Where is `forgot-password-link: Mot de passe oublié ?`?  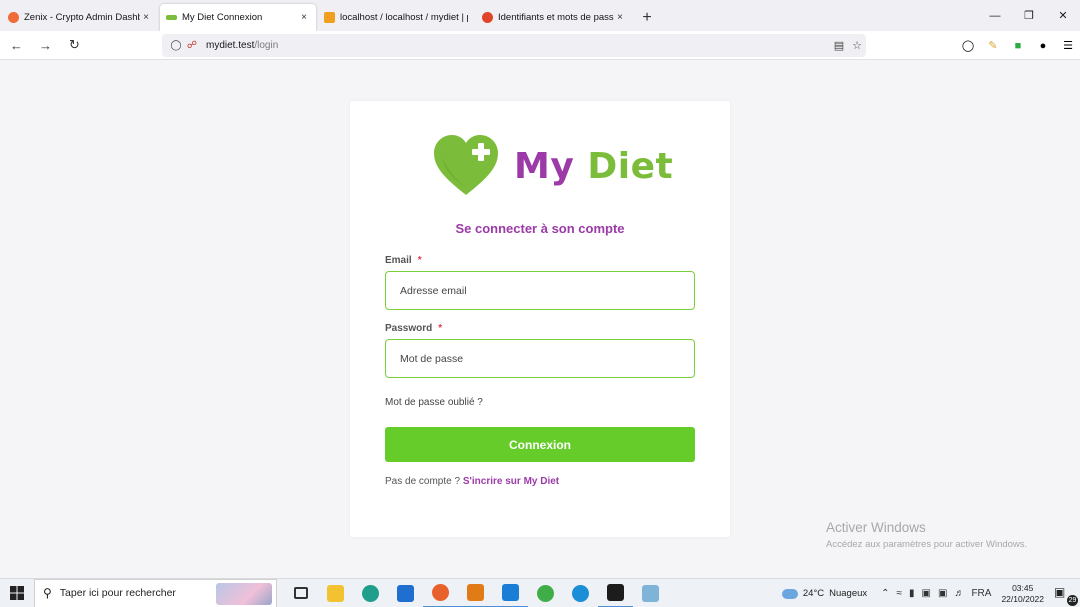
forgot-password-link: Mot de passe oublié ? is located at coordinates (434, 402).